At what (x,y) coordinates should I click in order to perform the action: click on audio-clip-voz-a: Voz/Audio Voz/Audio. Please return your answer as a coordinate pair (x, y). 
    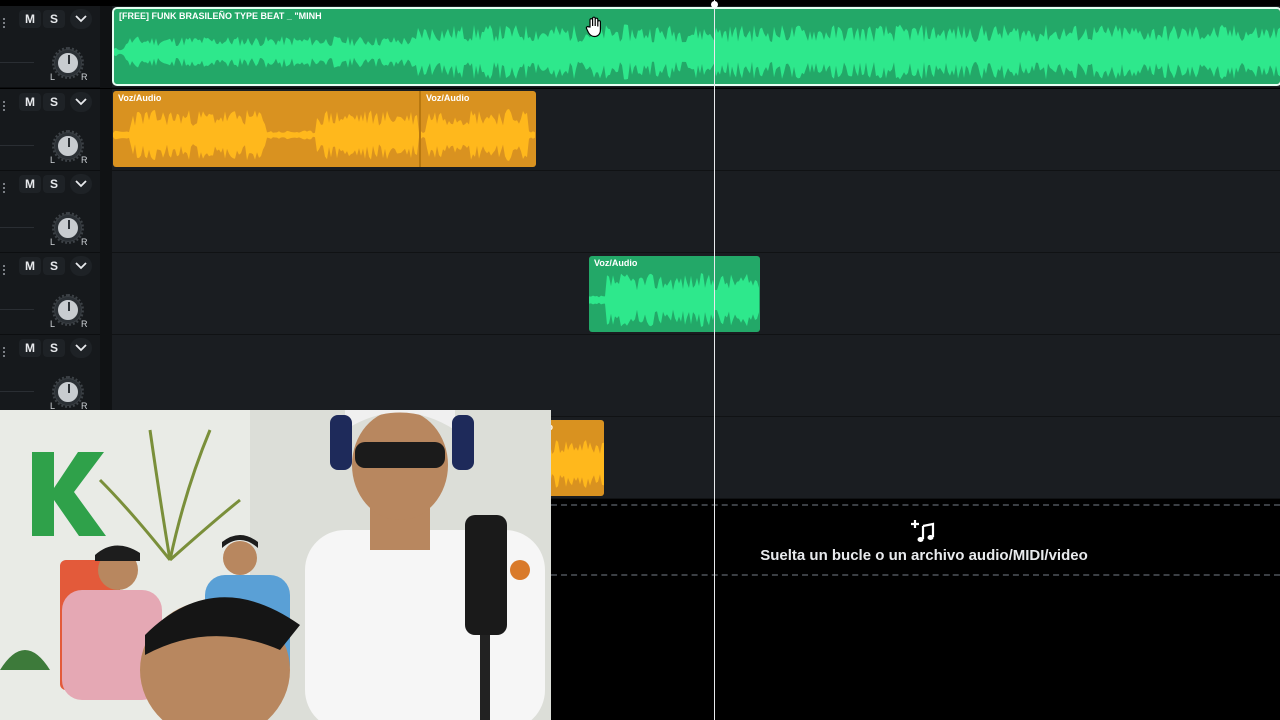
    Looking at the image, I should click on (324, 129).